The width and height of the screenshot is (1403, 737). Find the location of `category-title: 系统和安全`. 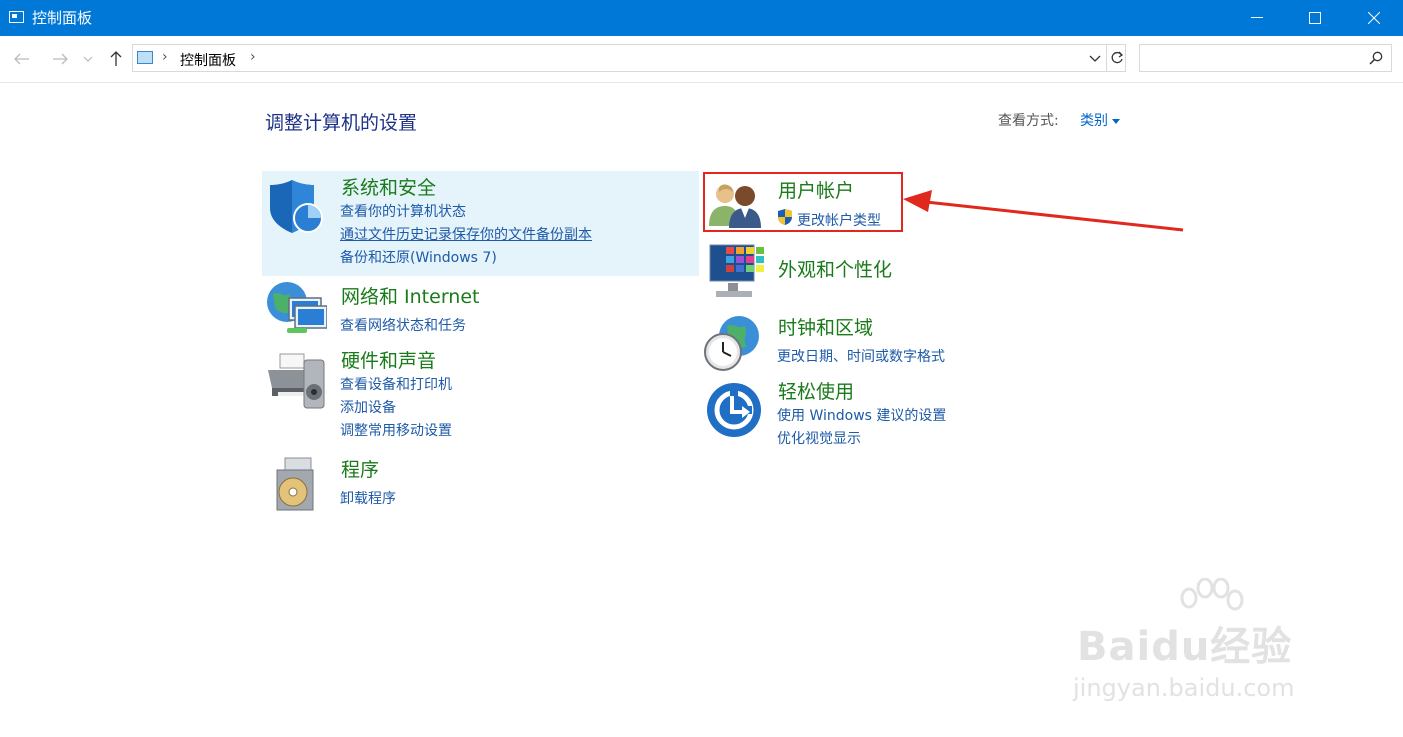

category-title: 系统和安全 is located at coordinates (388, 186).